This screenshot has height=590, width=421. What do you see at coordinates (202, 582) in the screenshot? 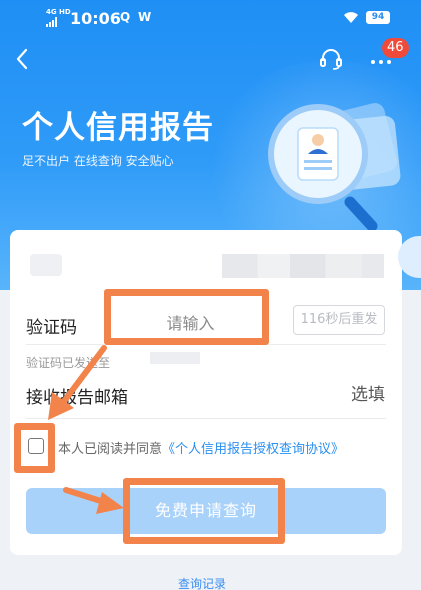
I see `query-records-link: 查询记录` at bounding box center [202, 582].